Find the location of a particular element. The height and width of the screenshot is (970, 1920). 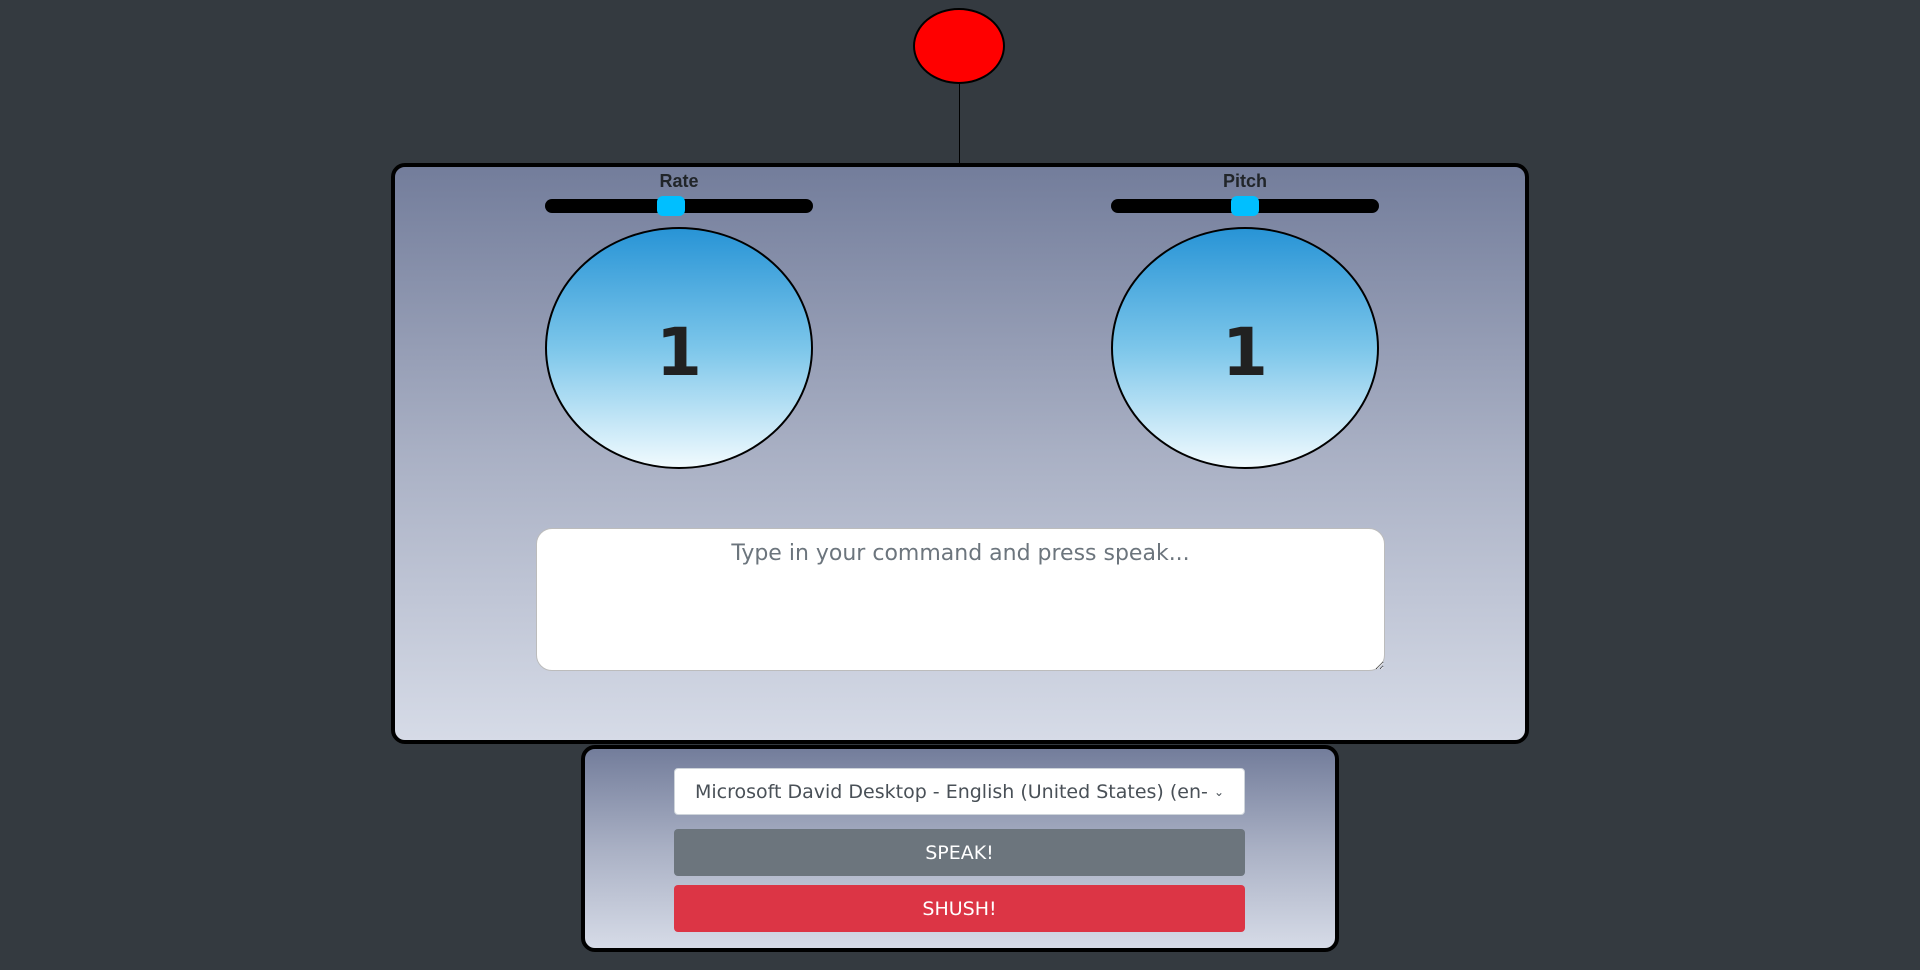

rate-eye: 1 is located at coordinates (679, 348).